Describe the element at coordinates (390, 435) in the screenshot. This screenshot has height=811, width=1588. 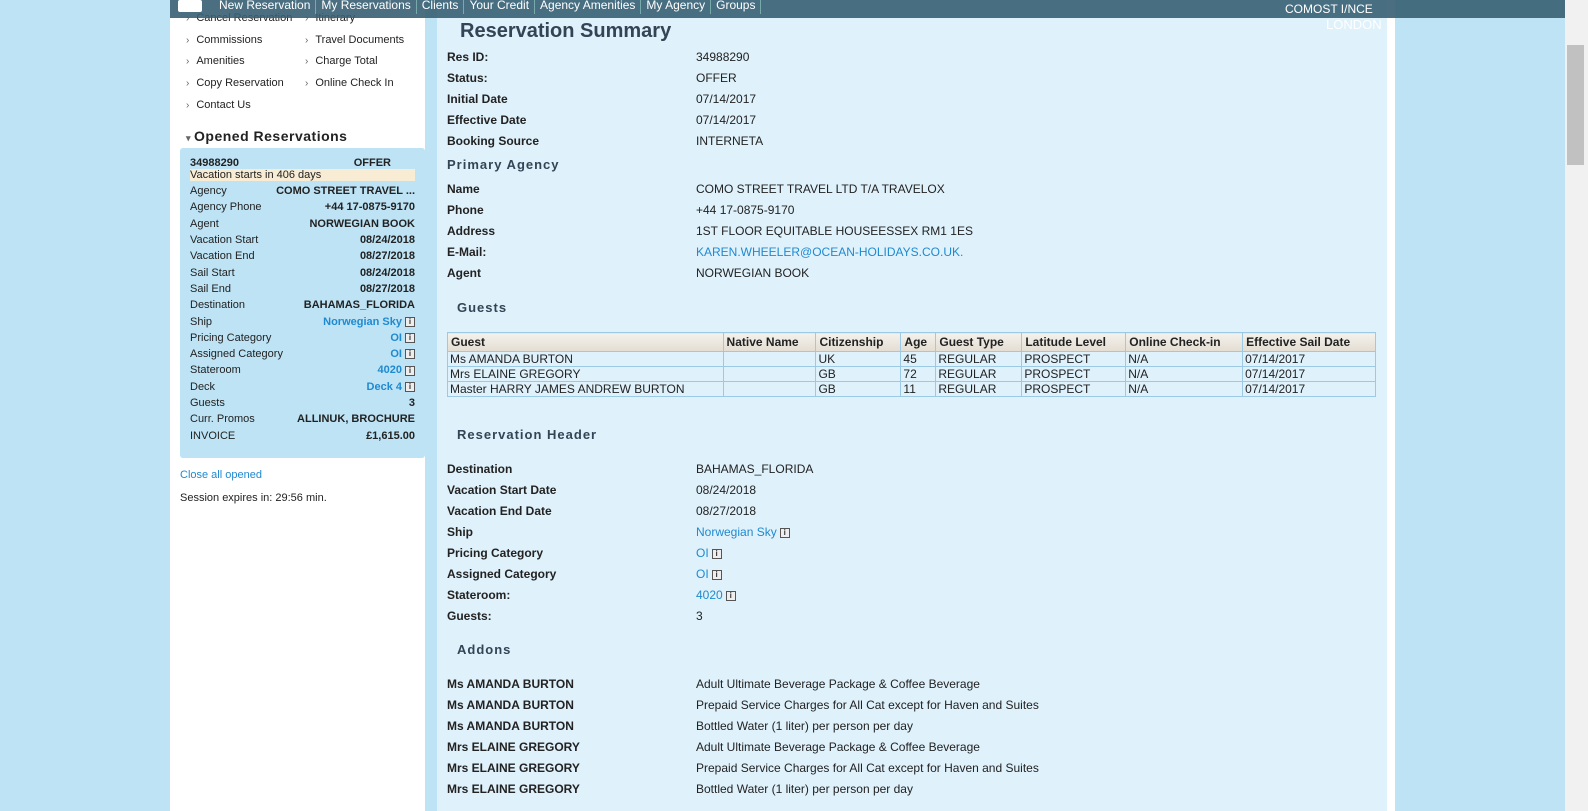
I see `card-value-text: £1,615.00` at that location.